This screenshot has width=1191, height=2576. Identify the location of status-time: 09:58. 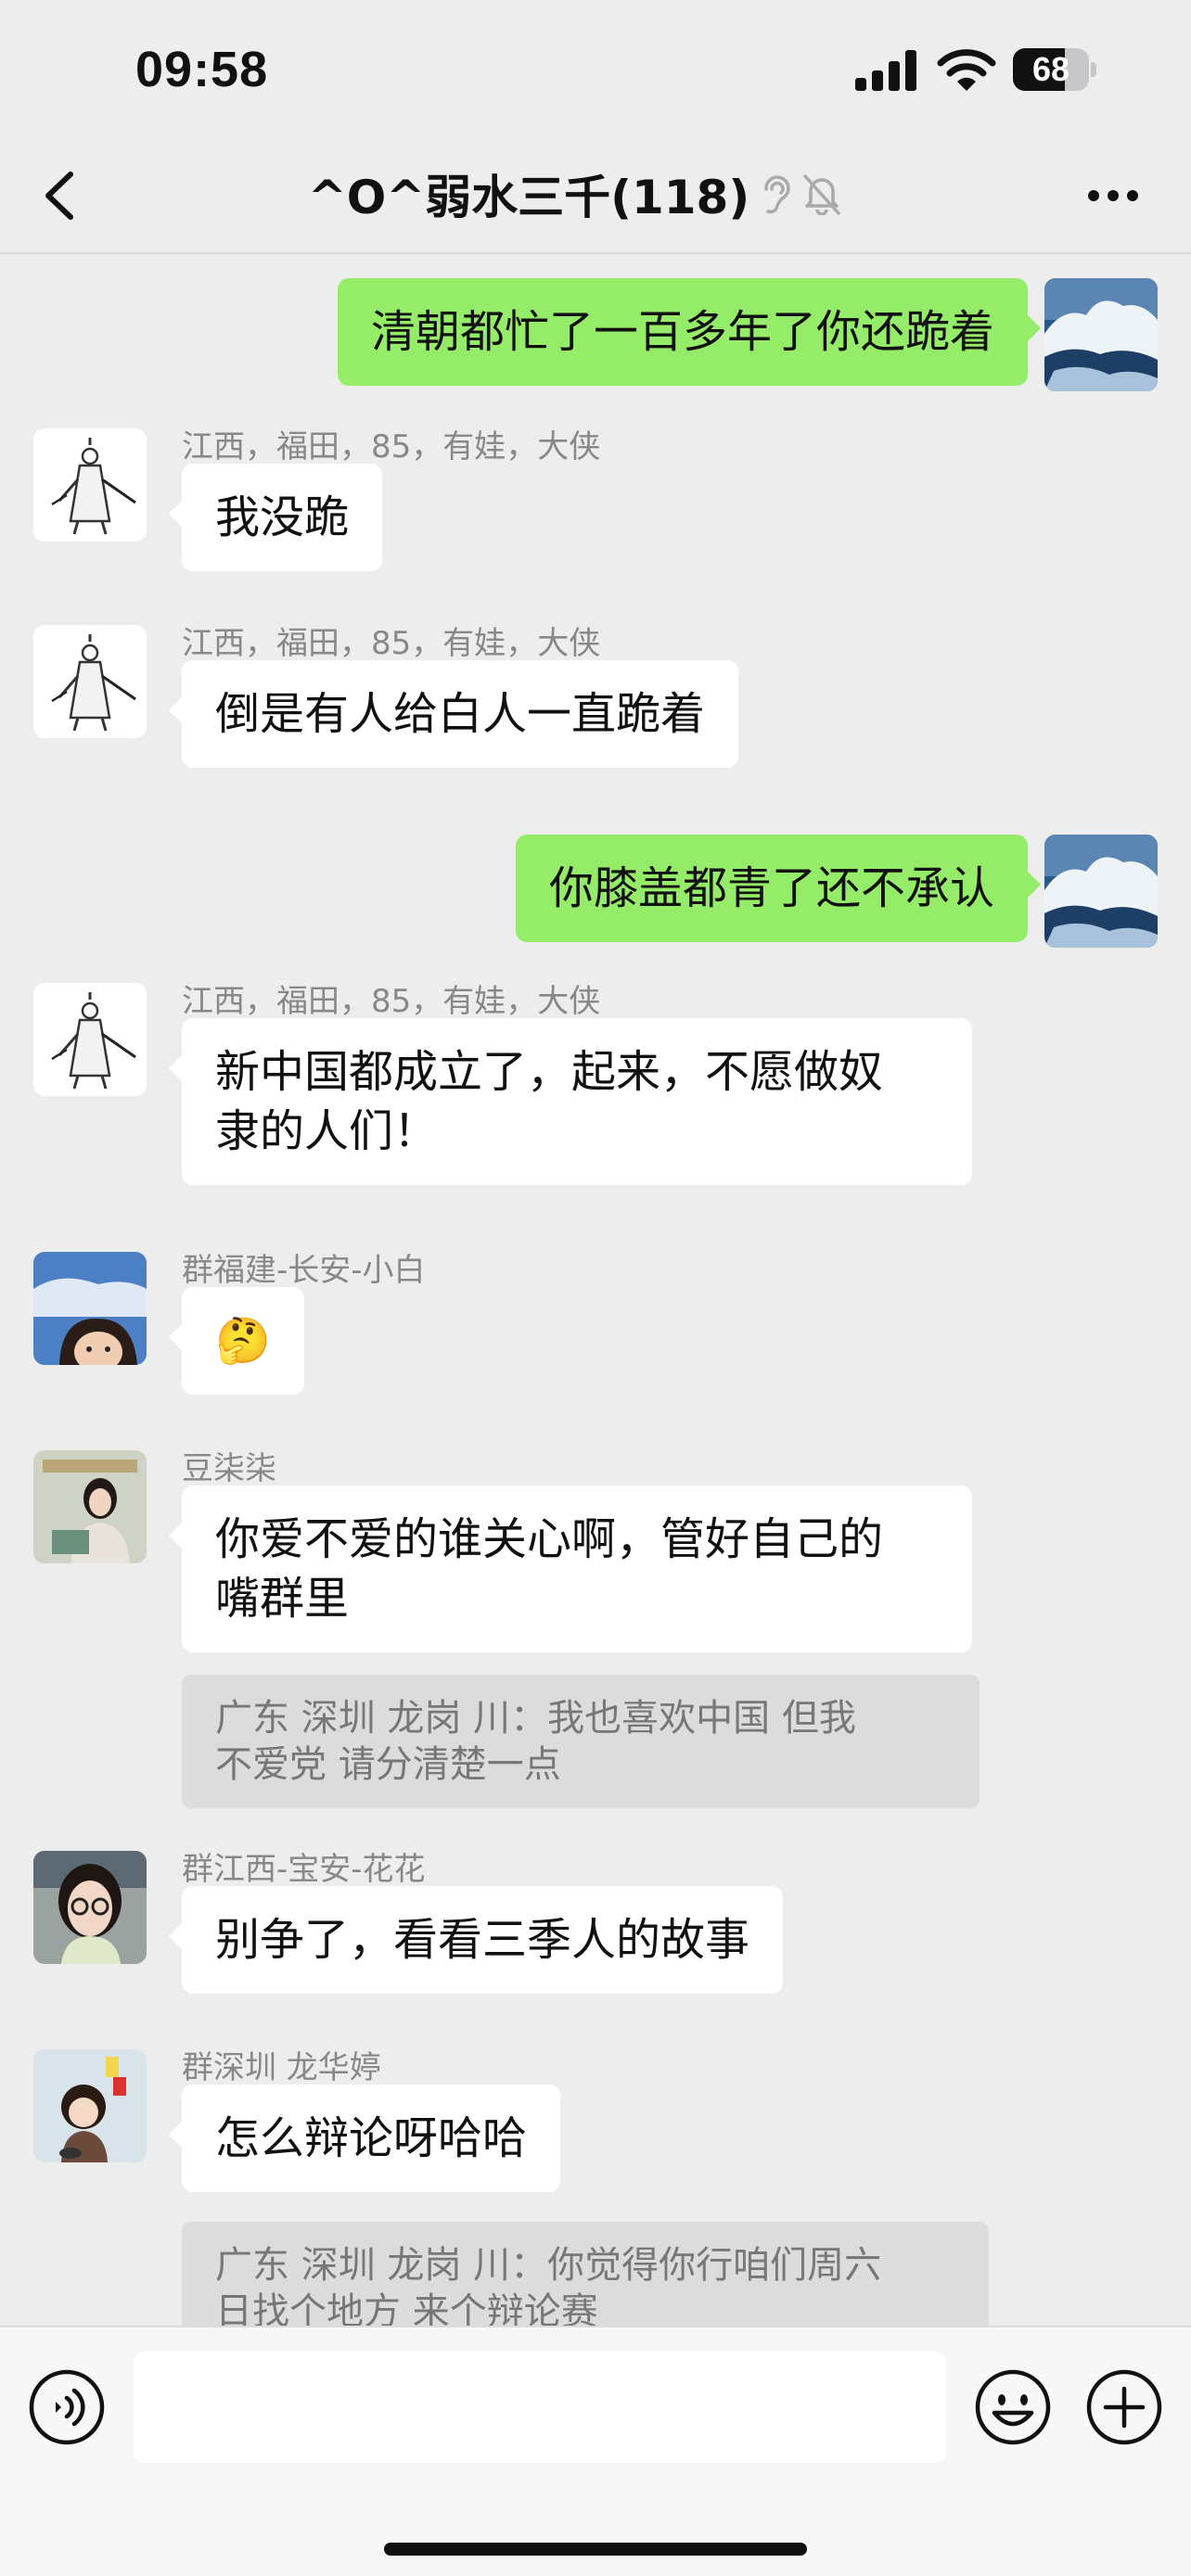
(202, 69).